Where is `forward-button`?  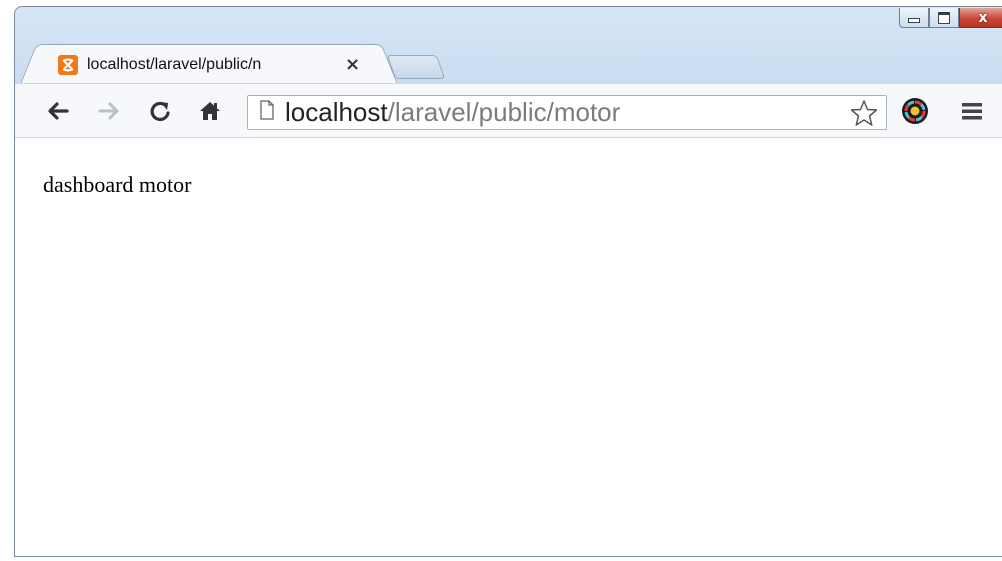
forward-button is located at coordinates (109, 111).